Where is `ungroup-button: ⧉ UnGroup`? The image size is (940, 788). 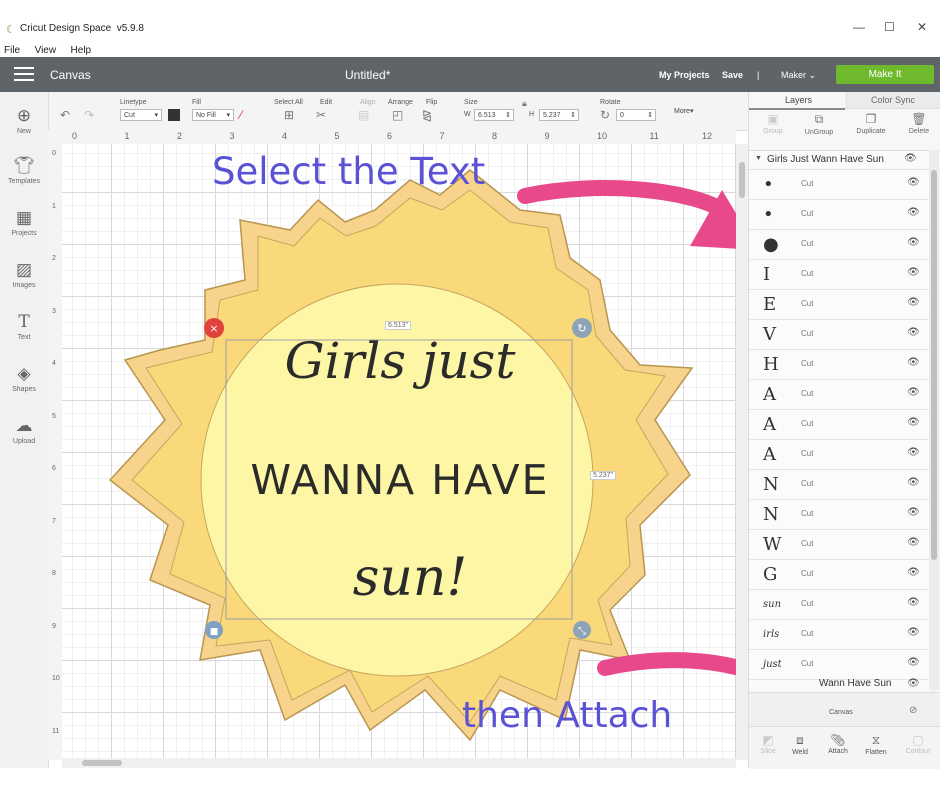
ungroup-button: ⧉ UnGroup is located at coordinates (819, 124).